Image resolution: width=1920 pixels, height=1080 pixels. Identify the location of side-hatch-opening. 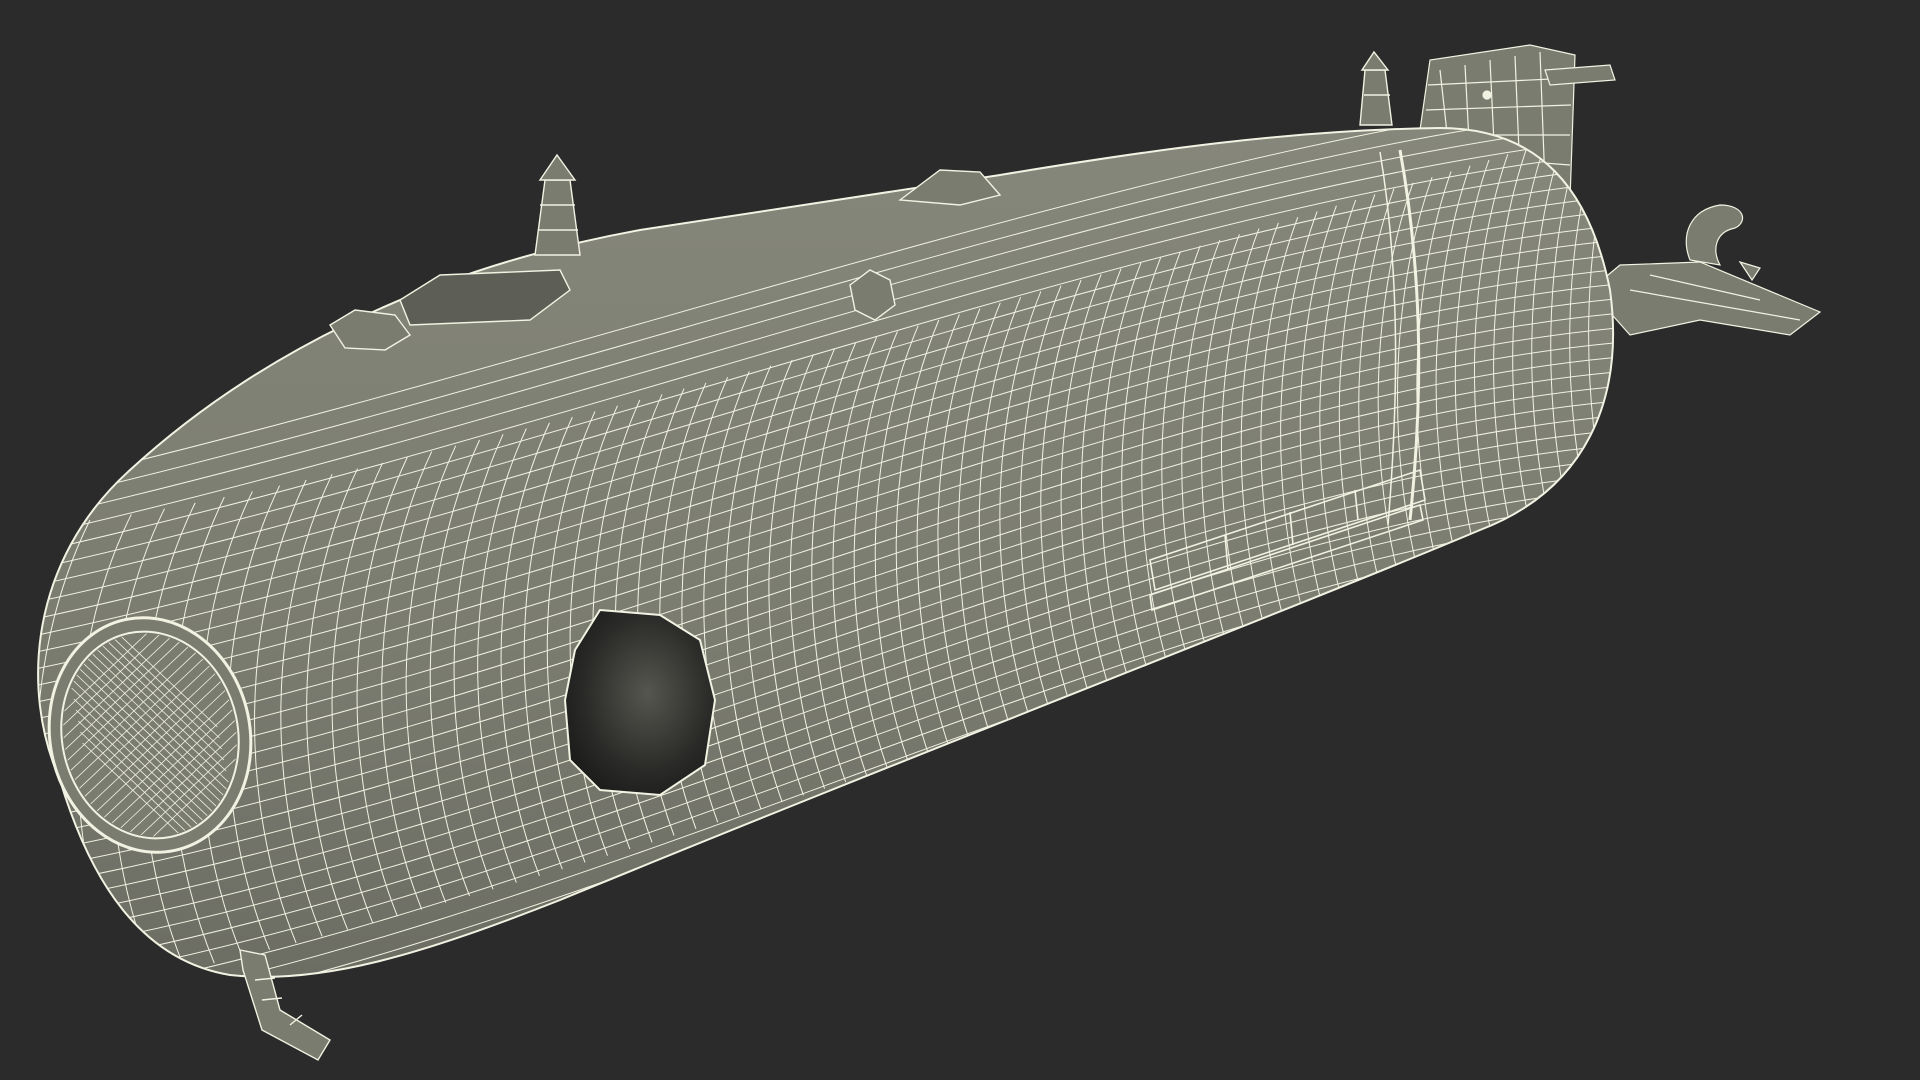
(640, 702).